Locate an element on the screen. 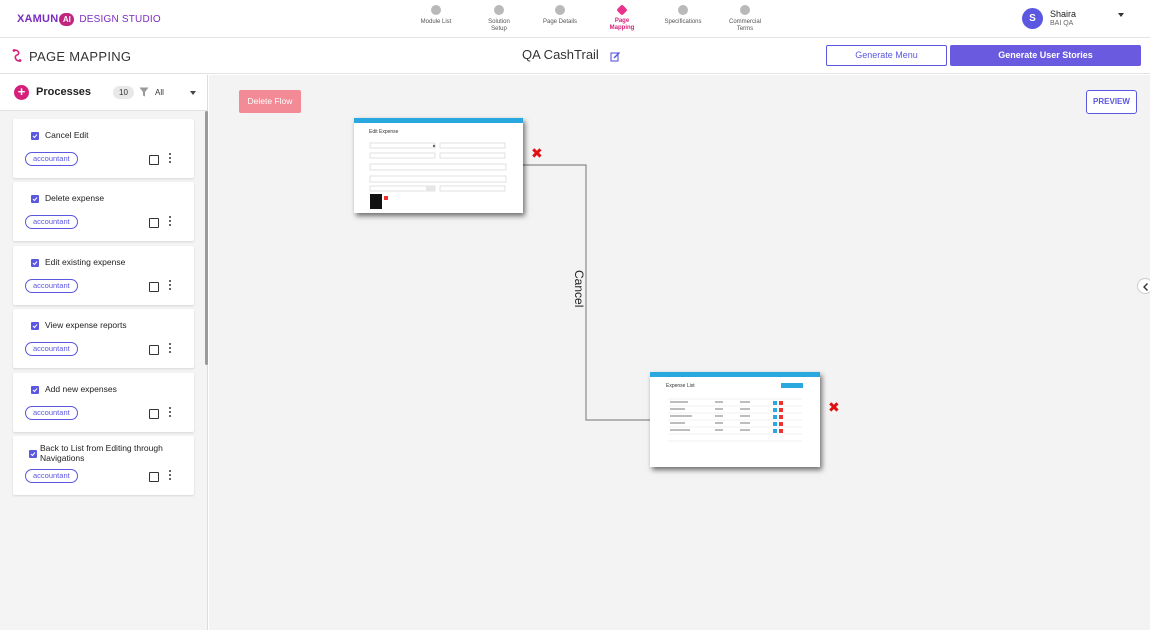  info-icon is located at coordinates (499, 10).